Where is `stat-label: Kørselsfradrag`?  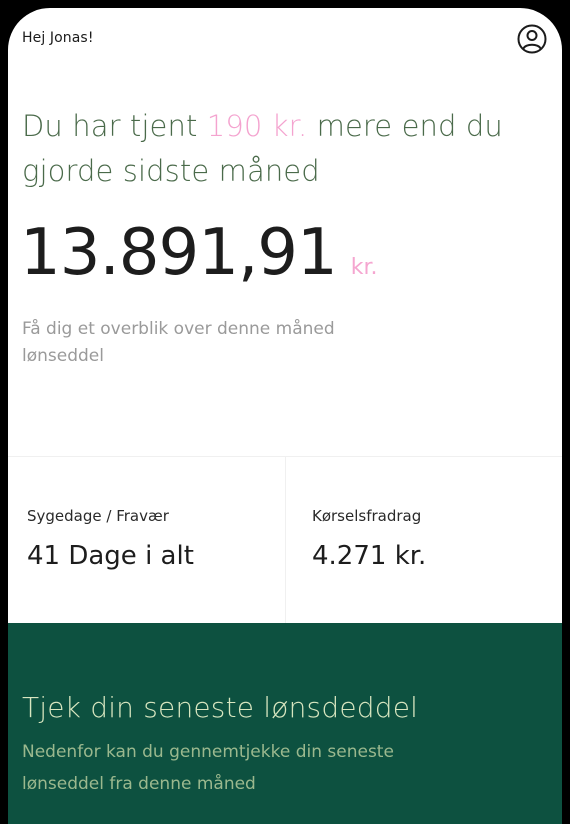 stat-label: Kørselsfradrag is located at coordinates (367, 516).